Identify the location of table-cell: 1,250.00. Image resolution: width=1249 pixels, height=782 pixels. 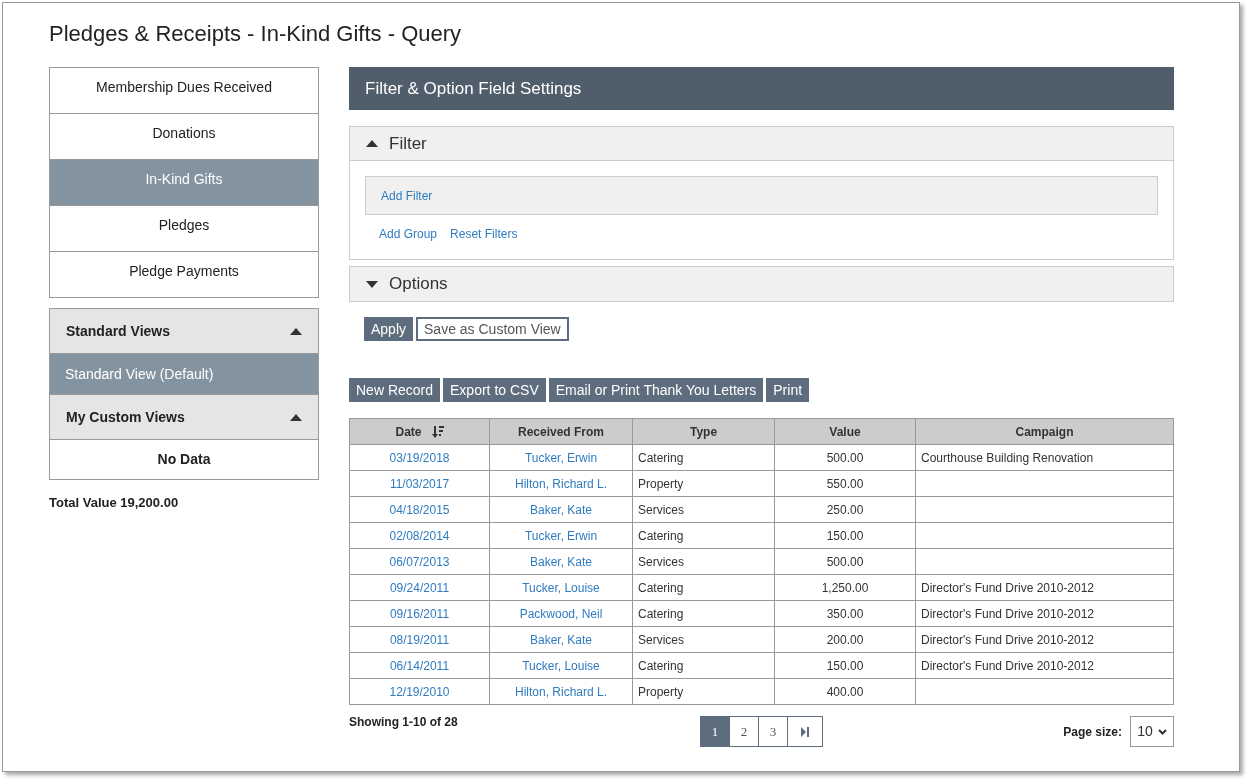
(845, 587).